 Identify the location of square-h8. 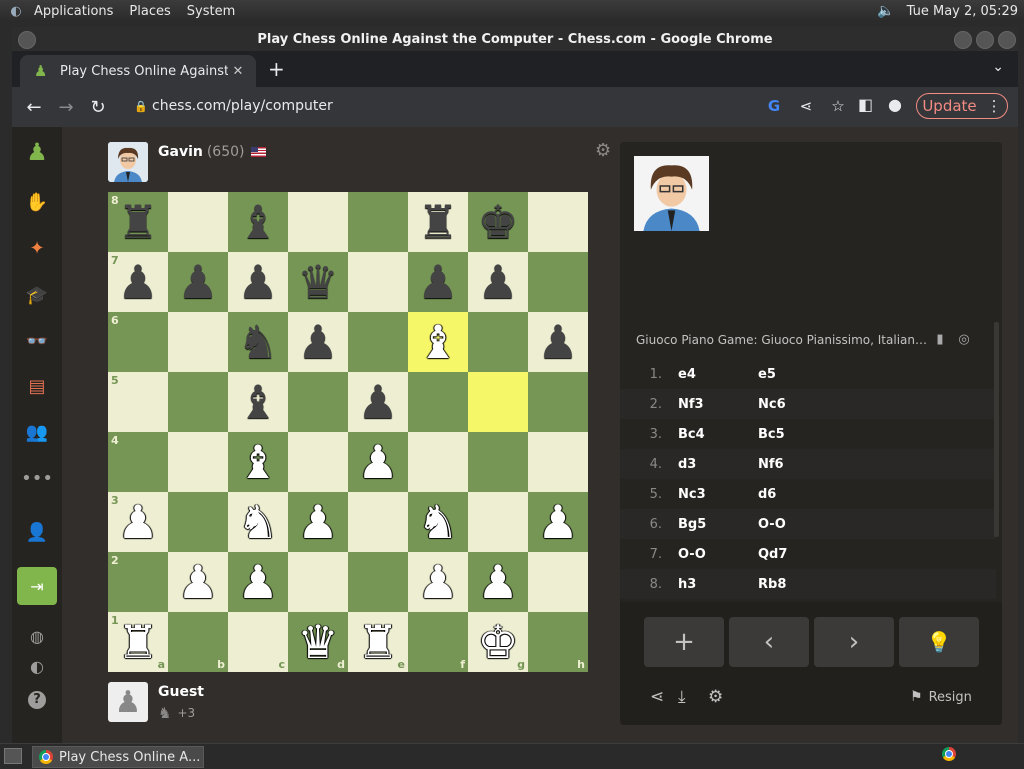
(558, 222).